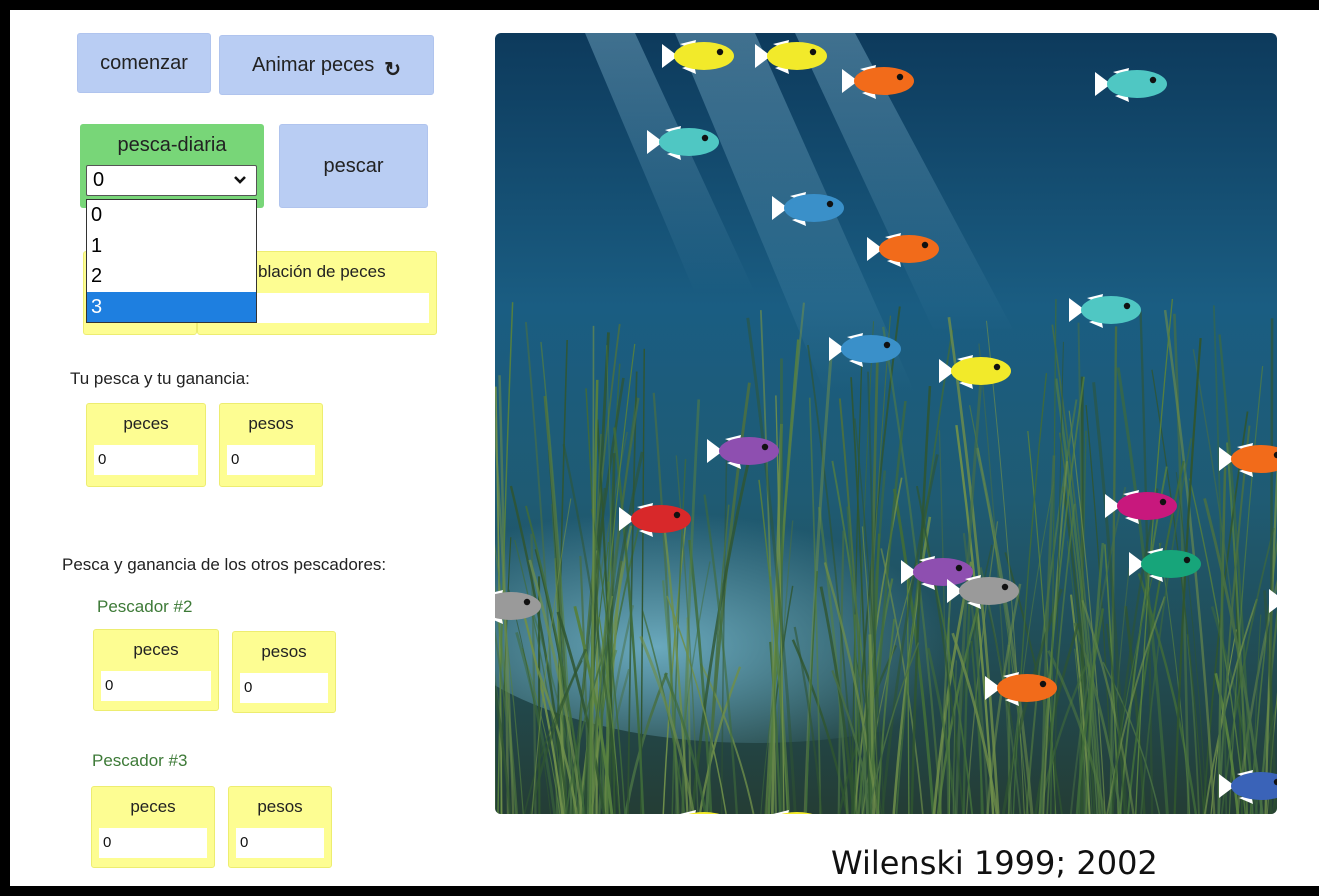 This screenshot has height=896, width=1319. Describe the element at coordinates (172, 145) in the screenshot. I see `daily-catch-label: pesca-diaria` at that location.